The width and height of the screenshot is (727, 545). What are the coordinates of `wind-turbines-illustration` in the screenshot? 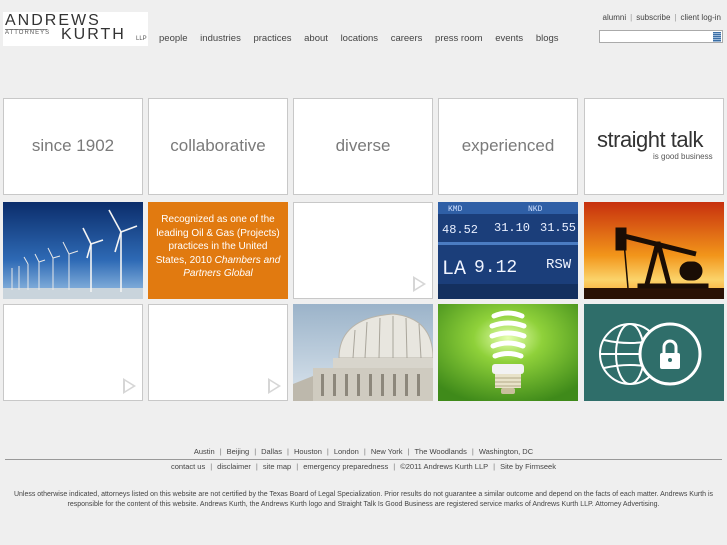 It's located at (73, 250).